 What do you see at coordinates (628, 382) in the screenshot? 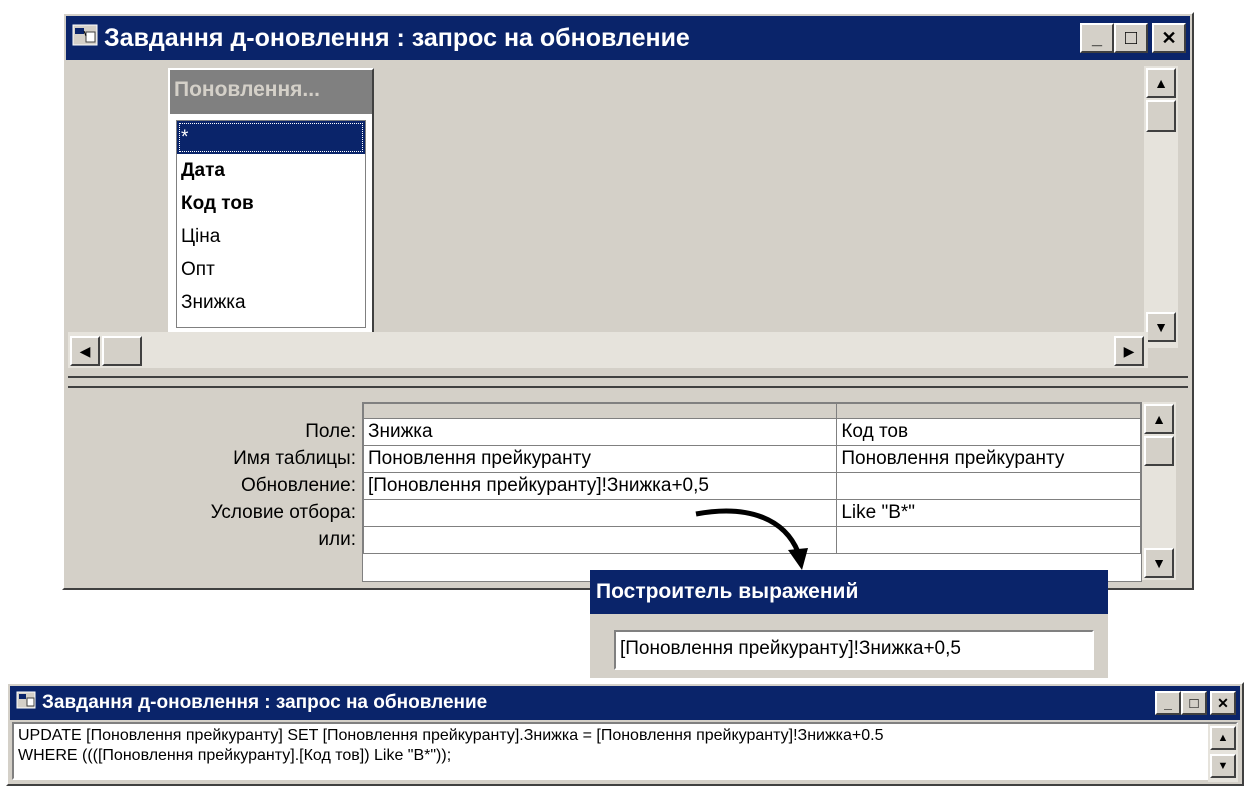
I see `pane-splitter` at bounding box center [628, 382].